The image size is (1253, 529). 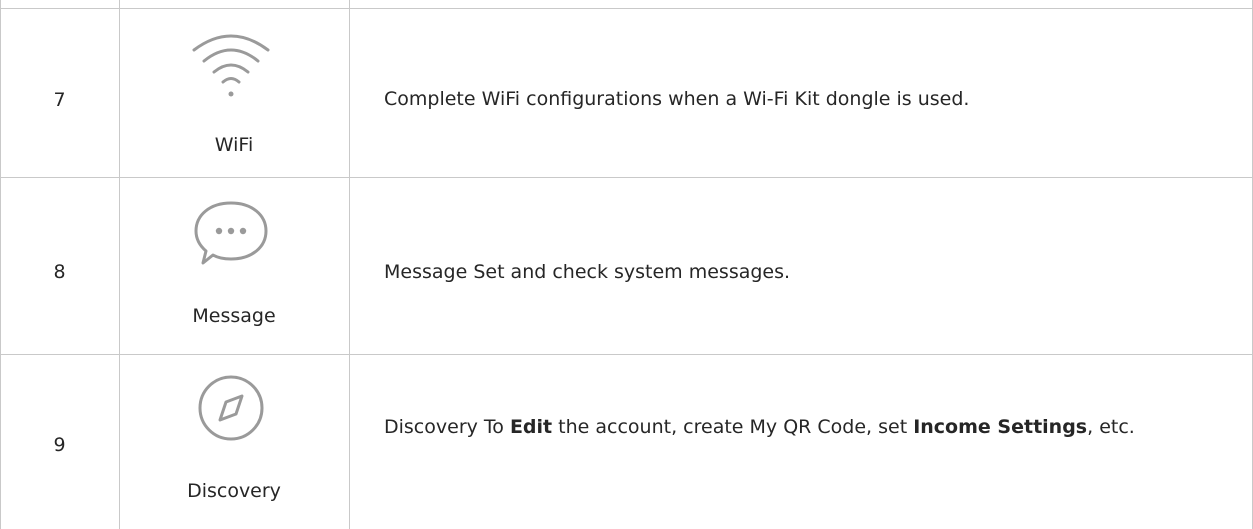 I want to click on wifi-icon, so click(x=231, y=65).